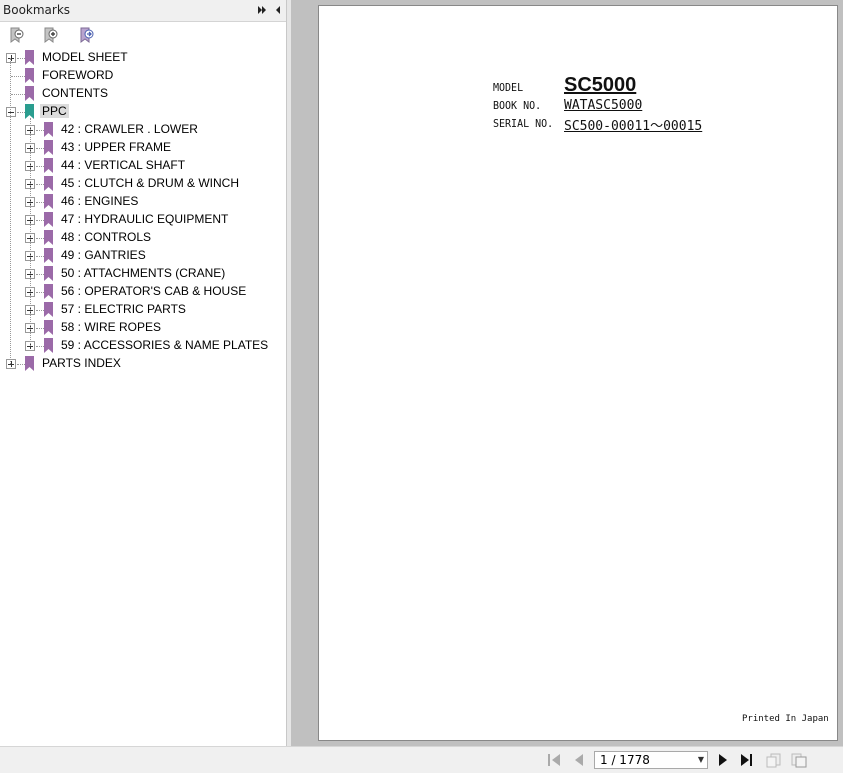 This screenshot has height=773, width=843. What do you see at coordinates (633, 126) in the screenshot?
I see `serial-no-value: SC500-00011～00015` at bounding box center [633, 126].